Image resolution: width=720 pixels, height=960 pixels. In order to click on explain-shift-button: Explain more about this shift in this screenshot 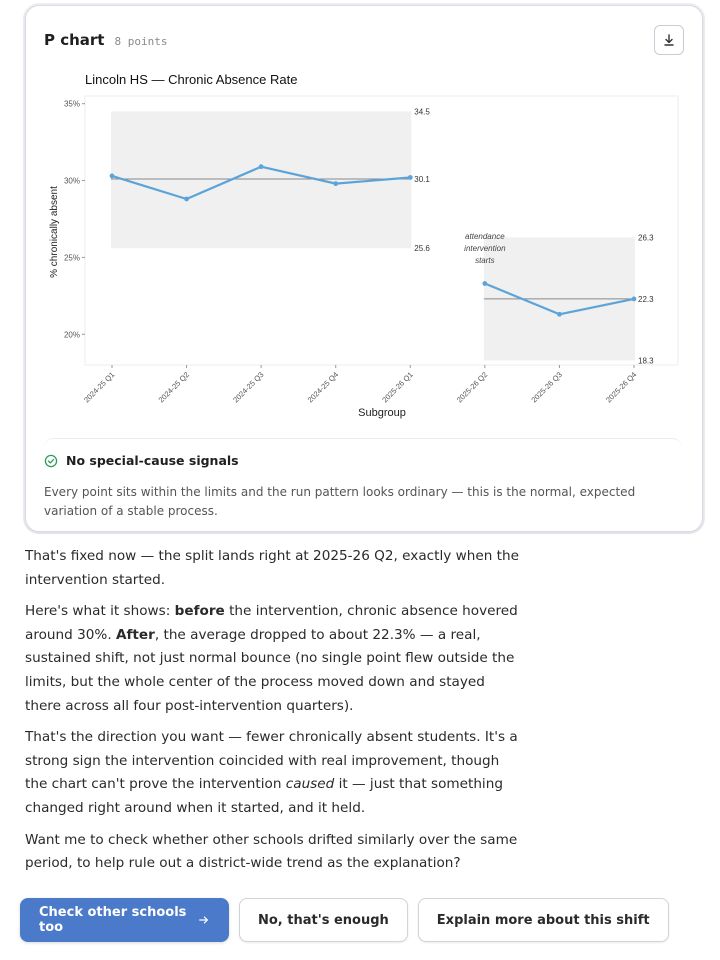, I will do `click(543, 920)`.